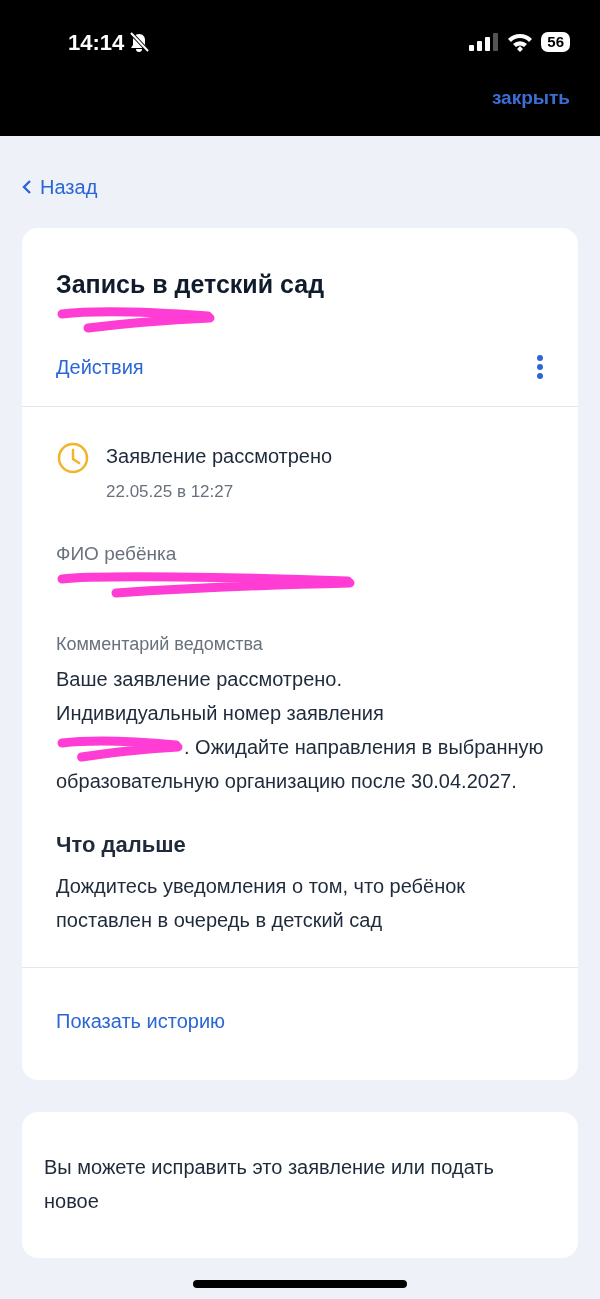  What do you see at coordinates (269, 1184) in the screenshot?
I see `notice-text: Вы можете исправить это заявление или подать новое` at bounding box center [269, 1184].